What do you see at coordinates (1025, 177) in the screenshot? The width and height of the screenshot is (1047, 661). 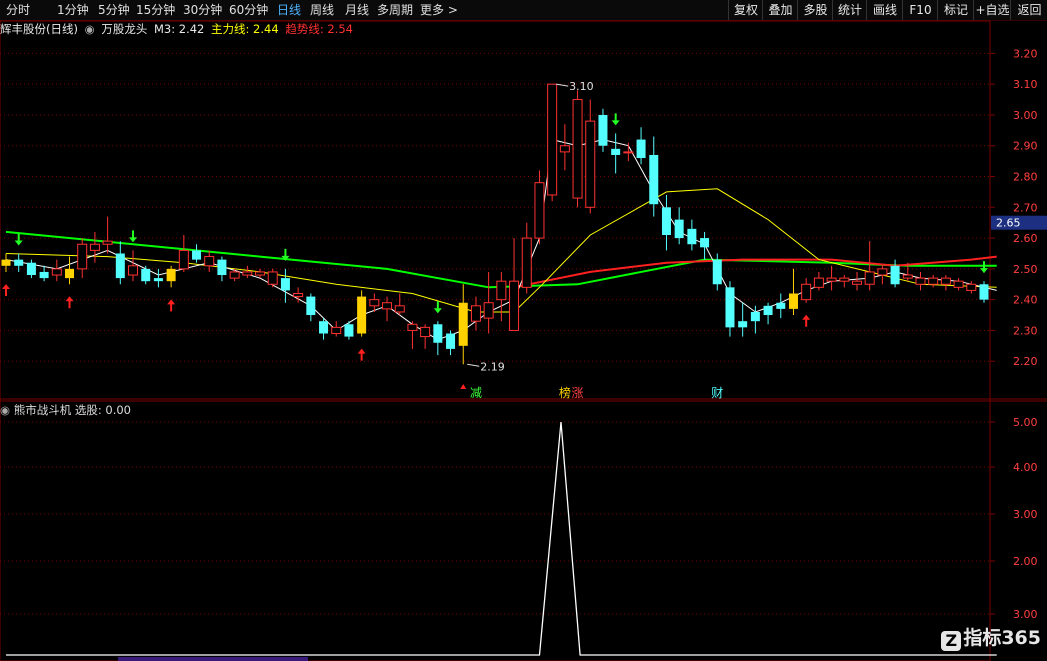 I see `price-tick-label: 2.80` at bounding box center [1025, 177].